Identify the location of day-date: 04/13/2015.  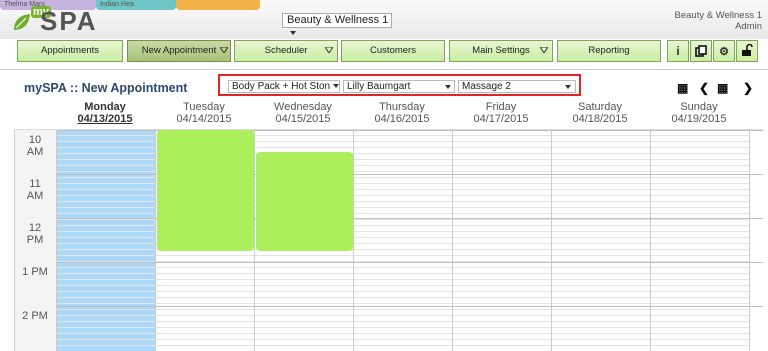
(105, 119).